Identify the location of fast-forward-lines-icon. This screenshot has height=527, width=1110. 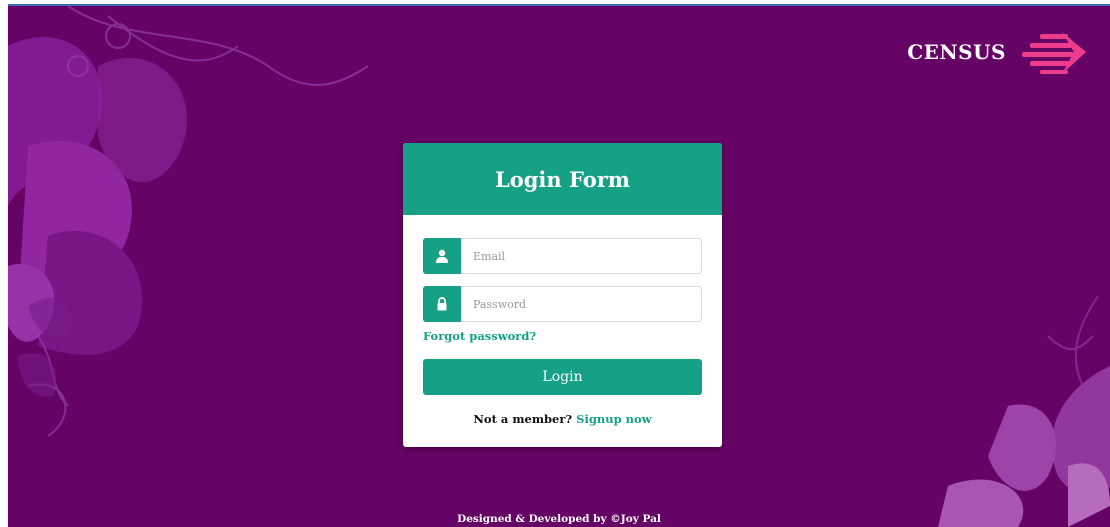
(1054, 53).